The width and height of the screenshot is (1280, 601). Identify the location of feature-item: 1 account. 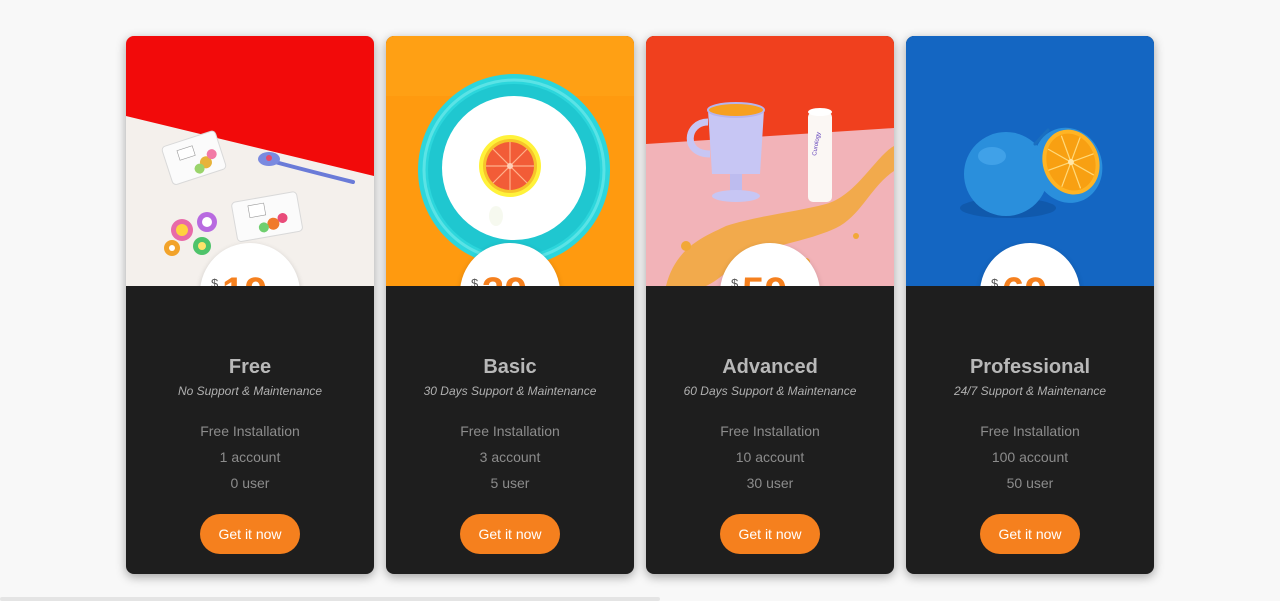
(250, 457).